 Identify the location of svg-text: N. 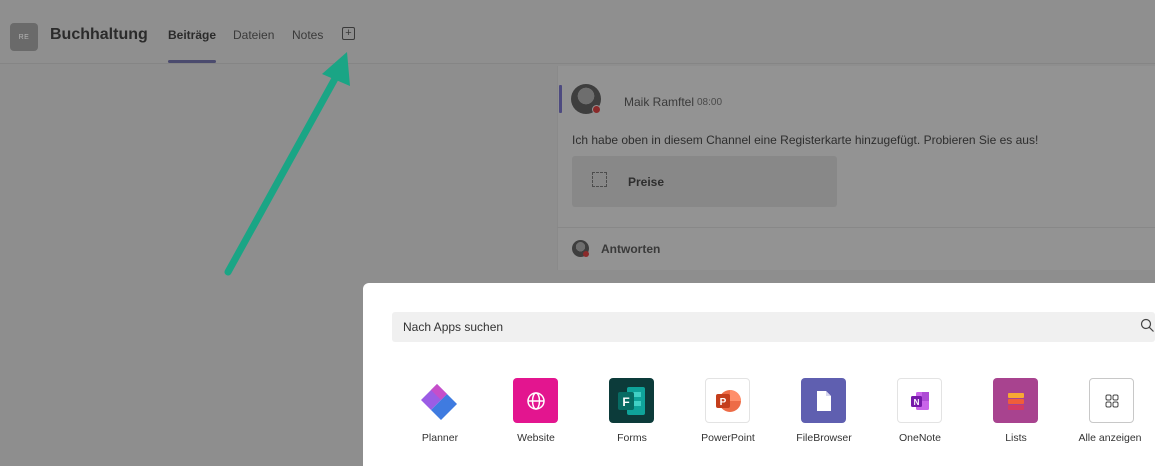
(916, 402).